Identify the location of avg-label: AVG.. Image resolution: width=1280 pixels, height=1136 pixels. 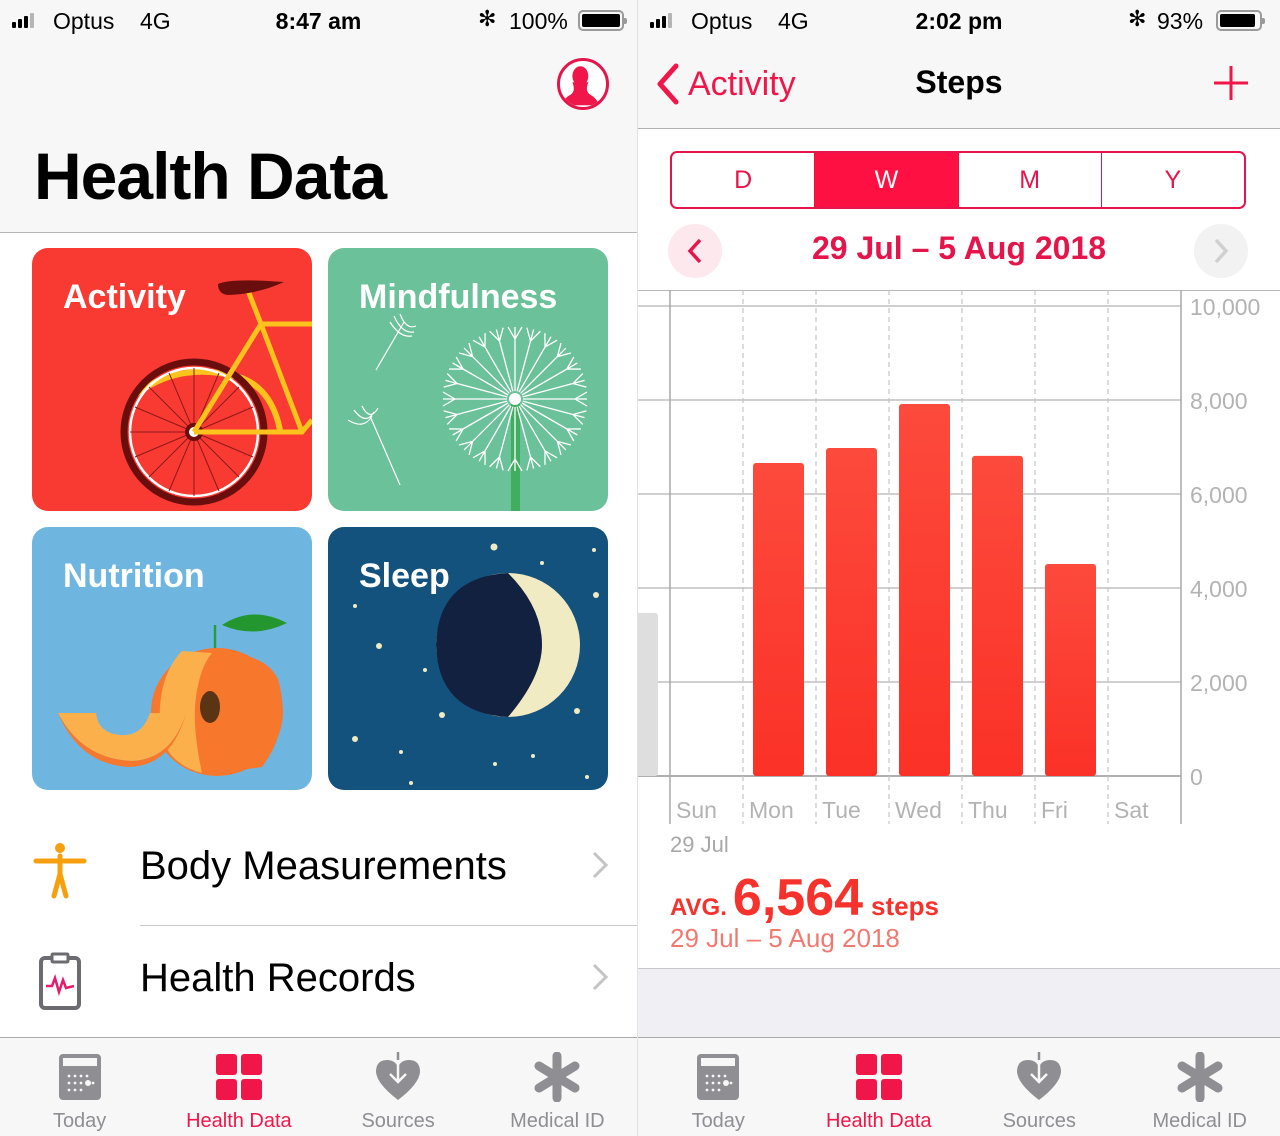
(698, 907).